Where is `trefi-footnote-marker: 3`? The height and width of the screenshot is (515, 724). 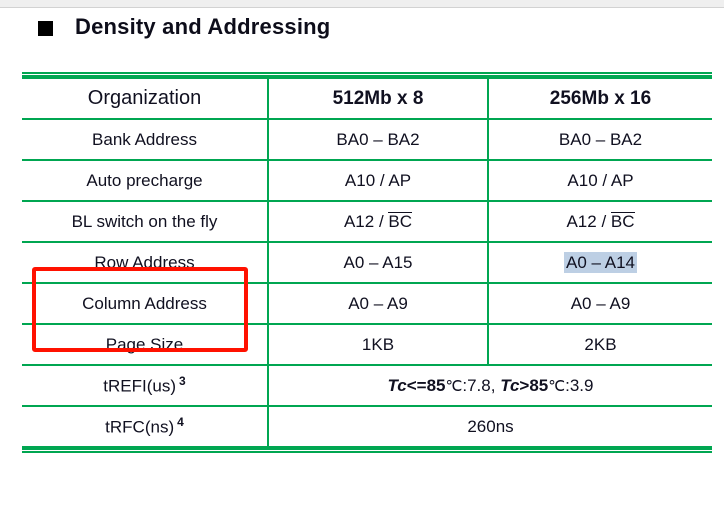 trefi-footnote-marker: 3 is located at coordinates (182, 381).